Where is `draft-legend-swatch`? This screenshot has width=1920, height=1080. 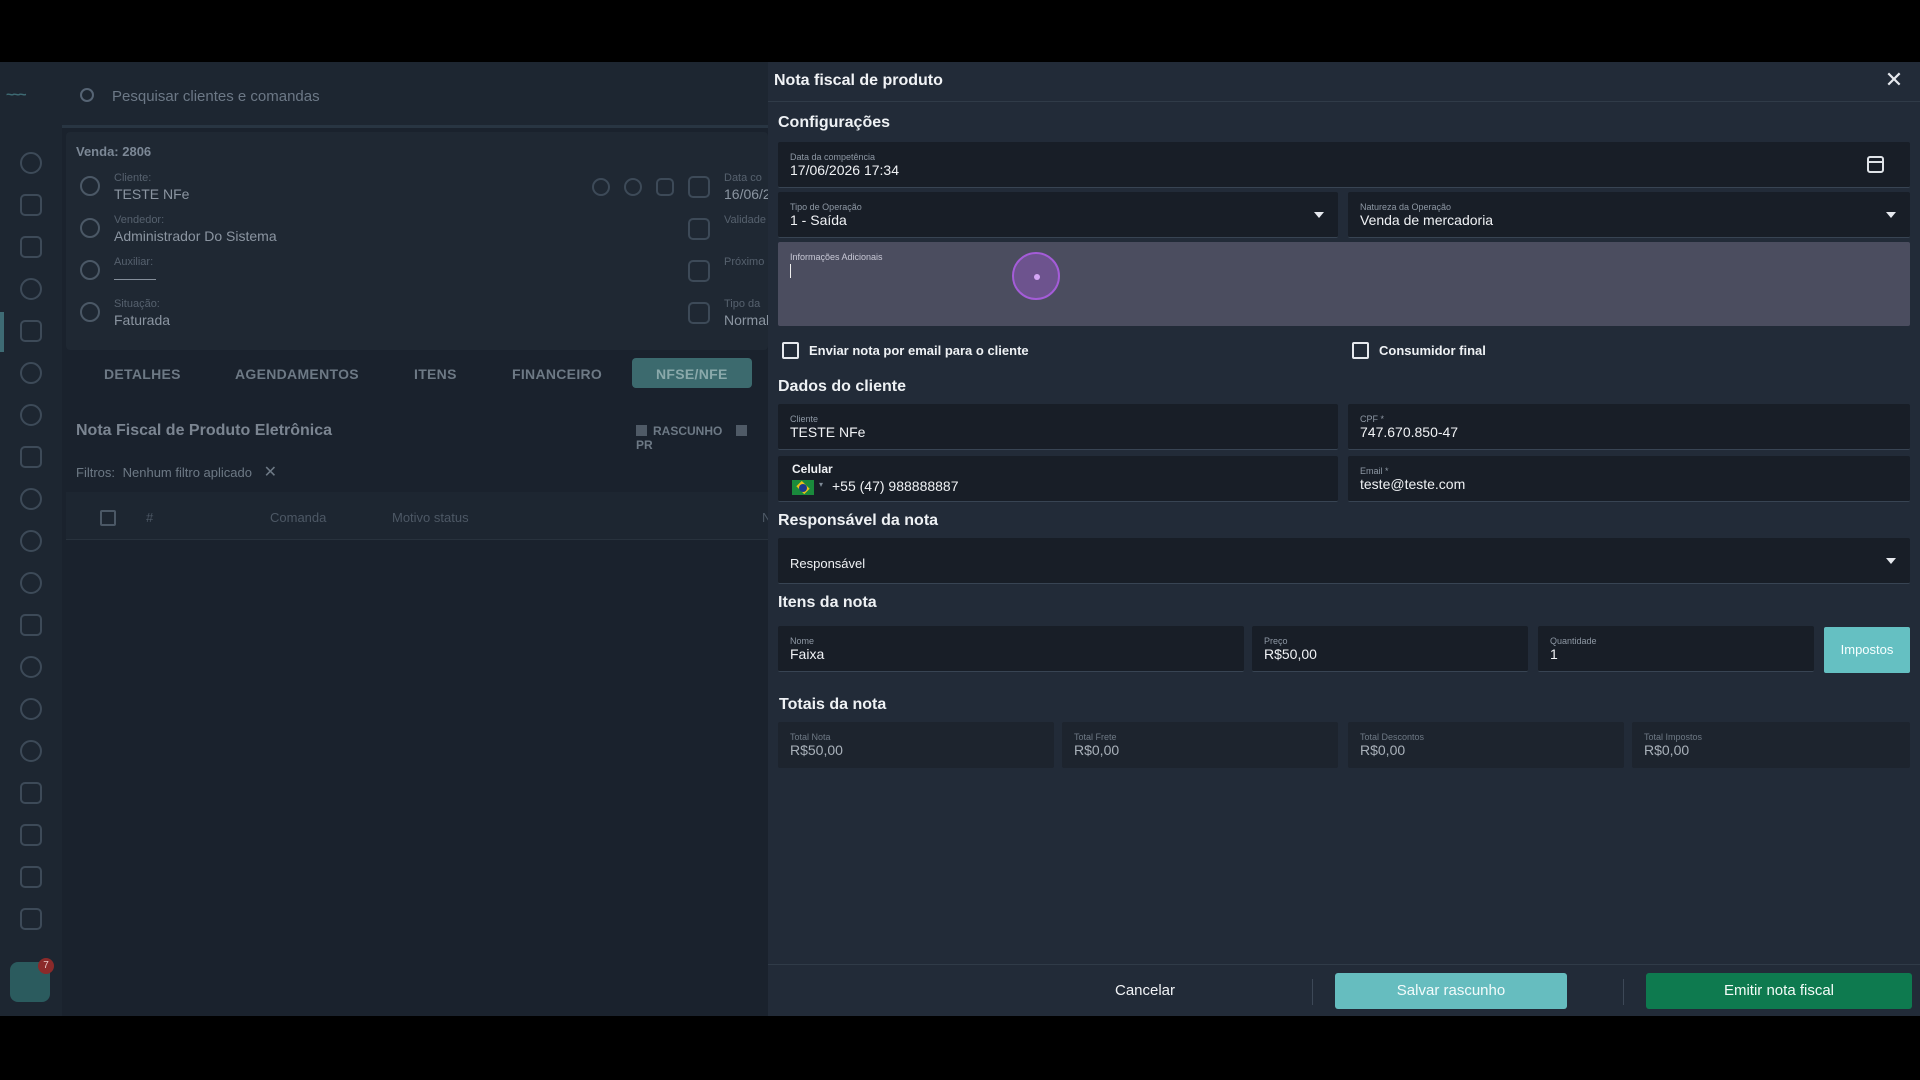
draft-legend-swatch is located at coordinates (641, 430).